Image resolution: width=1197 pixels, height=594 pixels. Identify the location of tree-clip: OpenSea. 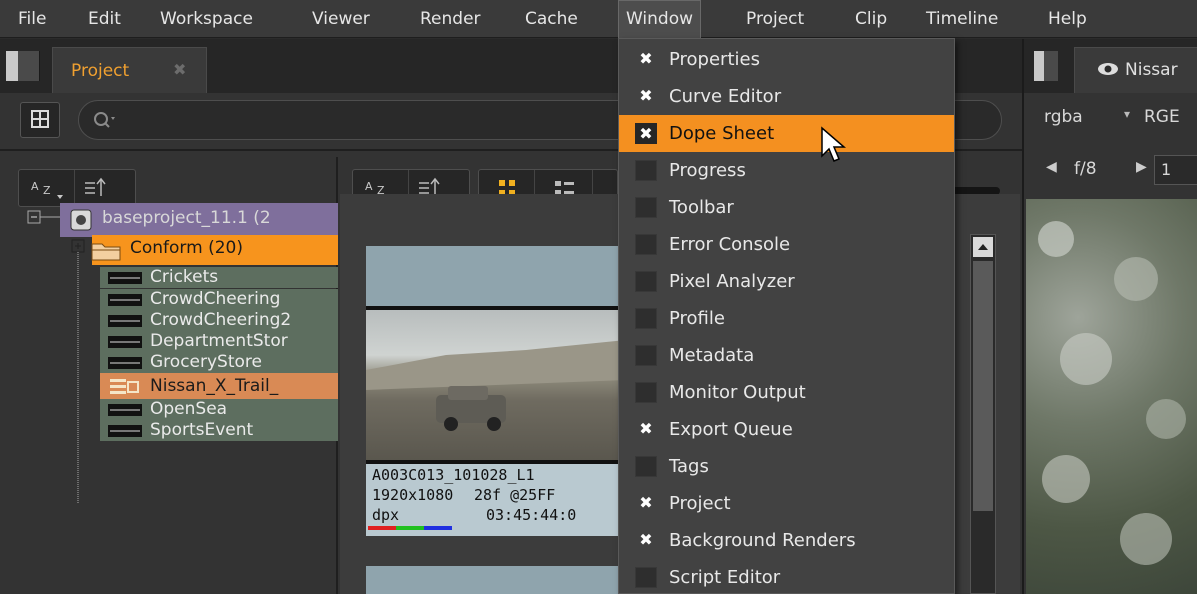
(219, 409).